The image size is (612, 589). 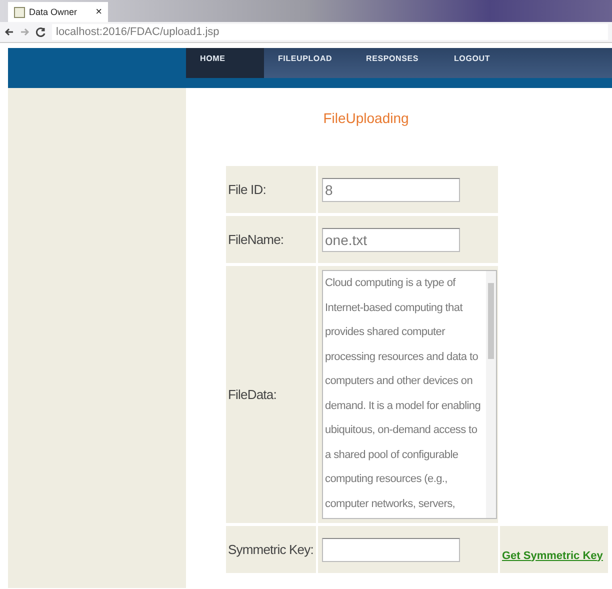 What do you see at coordinates (393, 308) in the screenshot?
I see `file-data-text-line: Internet-based computing that` at bounding box center [393, 308].